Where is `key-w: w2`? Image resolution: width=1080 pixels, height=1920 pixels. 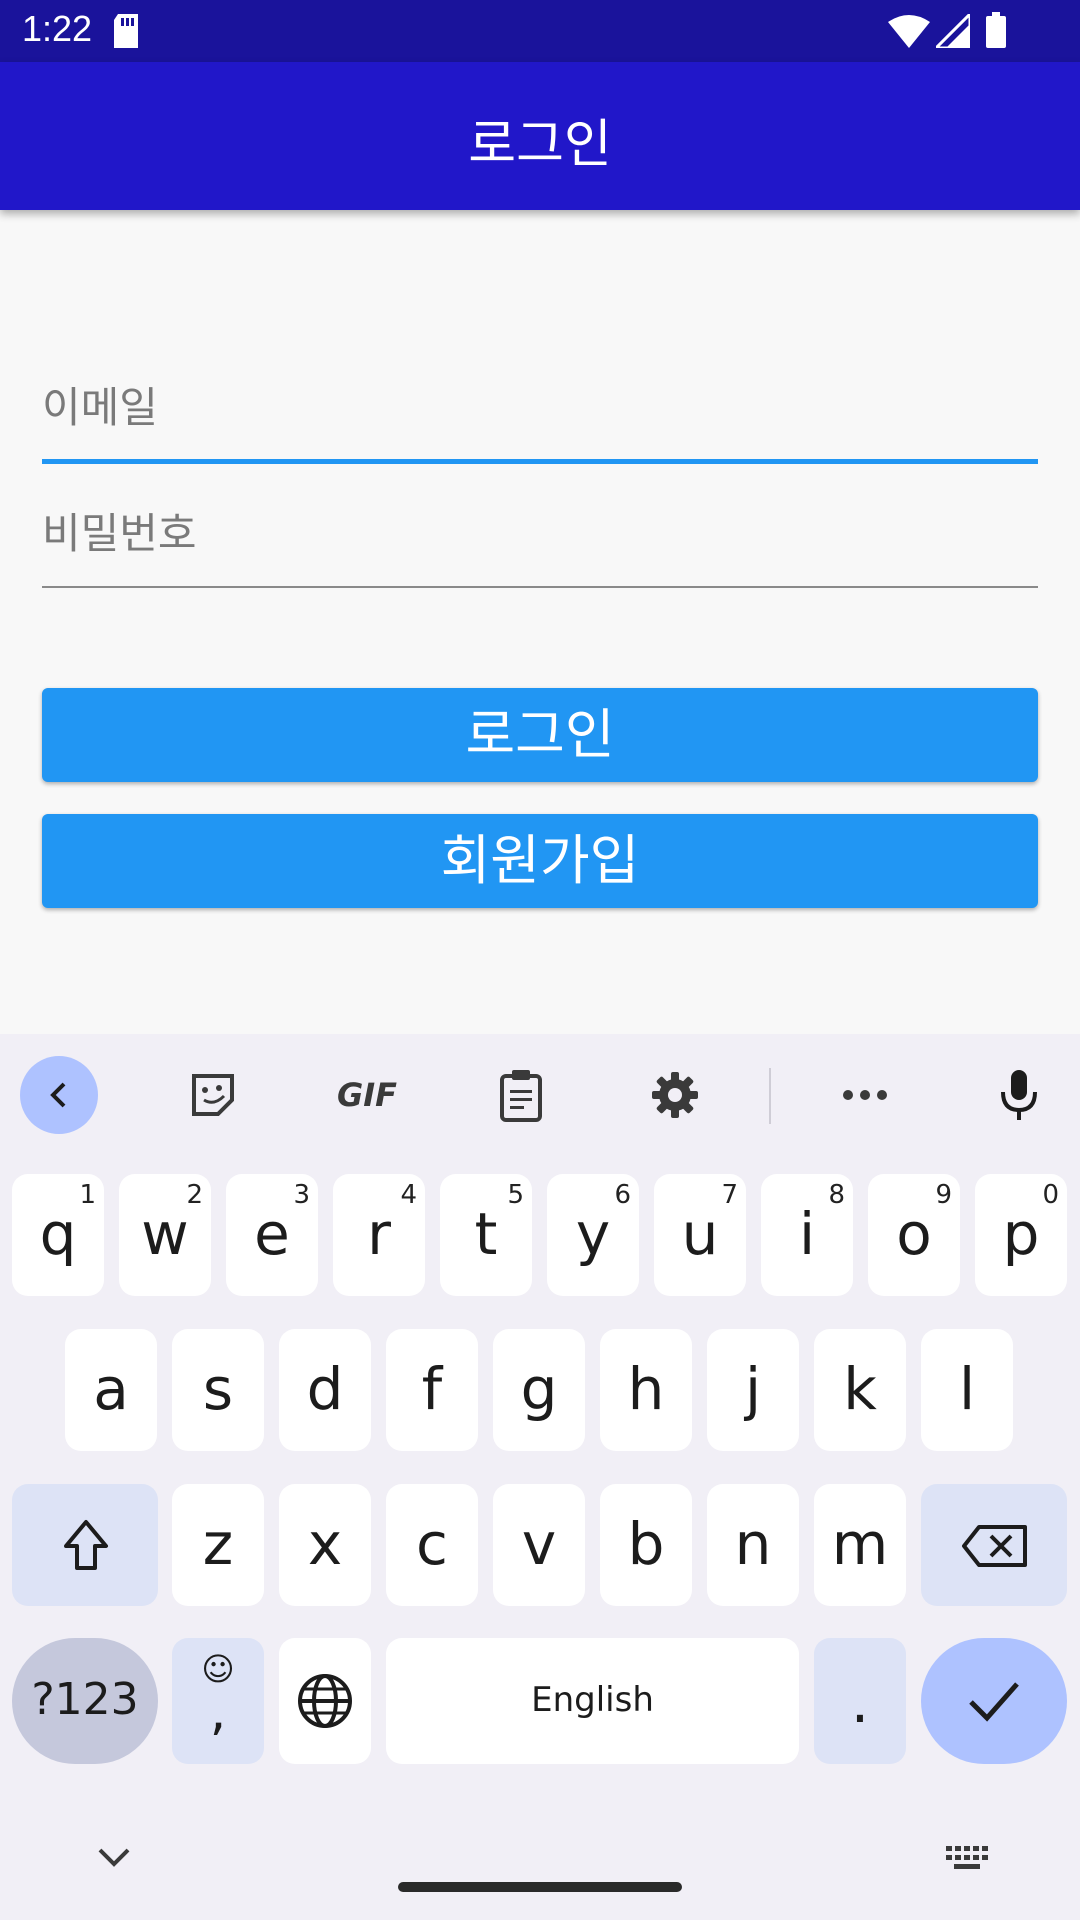
key-w: w2 is located at coordinates (165, 1235).